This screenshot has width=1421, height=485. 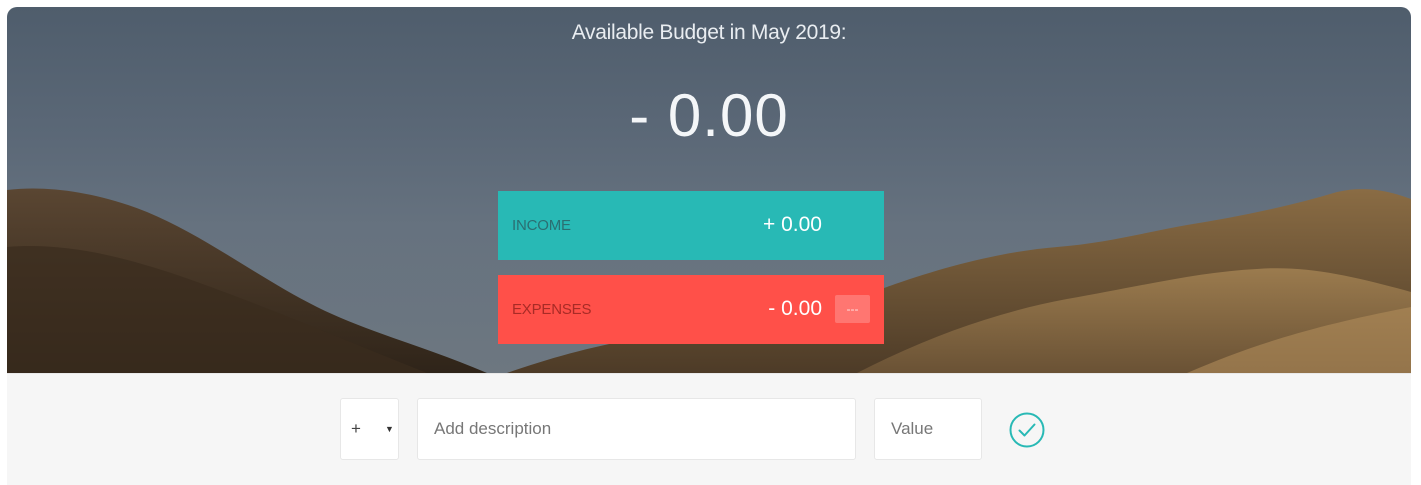 I want to click on expenses-value: - 0.00, so click(x=795, y=308).